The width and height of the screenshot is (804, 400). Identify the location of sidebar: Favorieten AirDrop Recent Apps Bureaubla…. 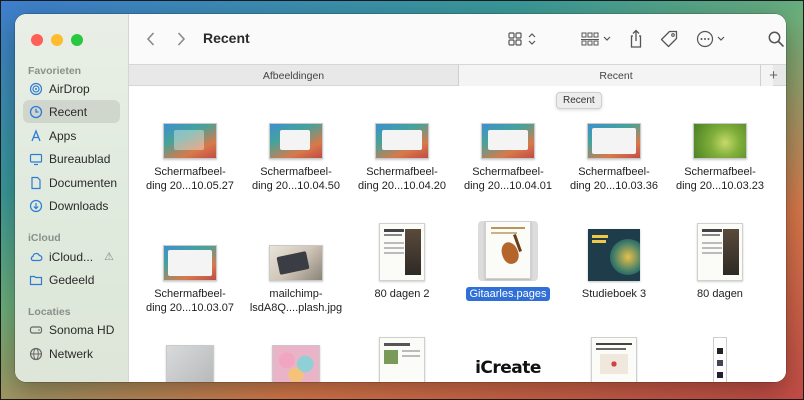
(72, 198).